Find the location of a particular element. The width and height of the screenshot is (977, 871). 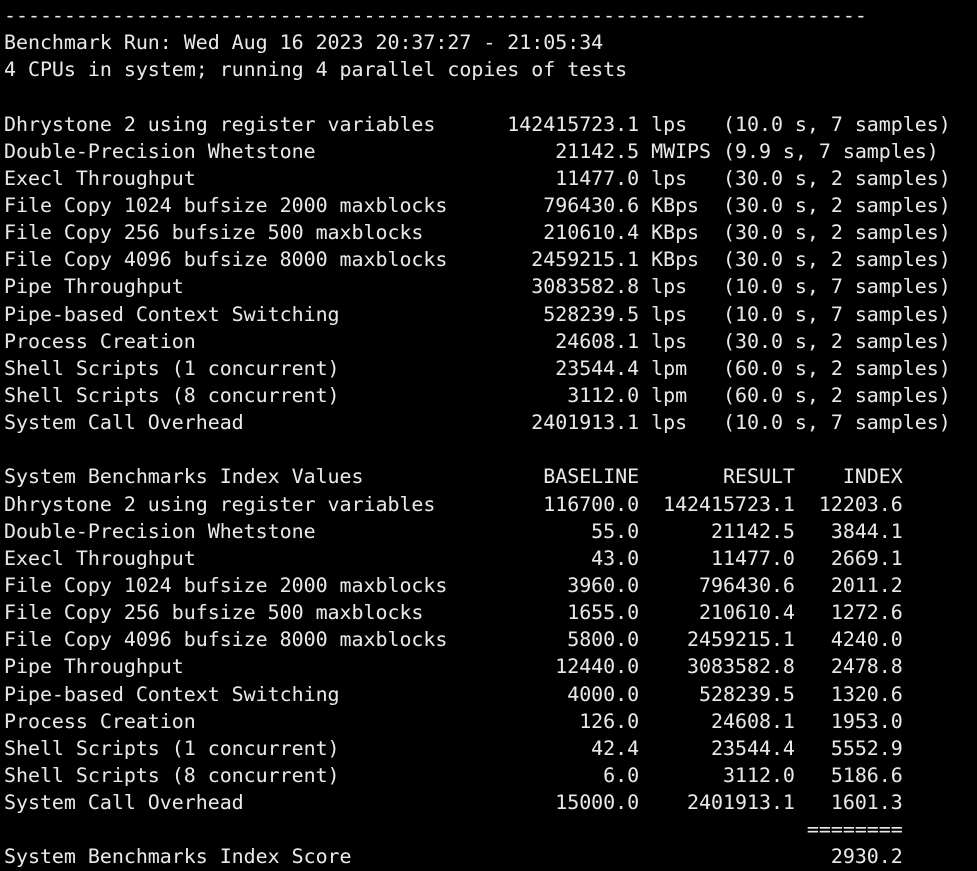

terminal-line: System Benchmarks Index Score 2930.2 is located at coordinates (453, 856).